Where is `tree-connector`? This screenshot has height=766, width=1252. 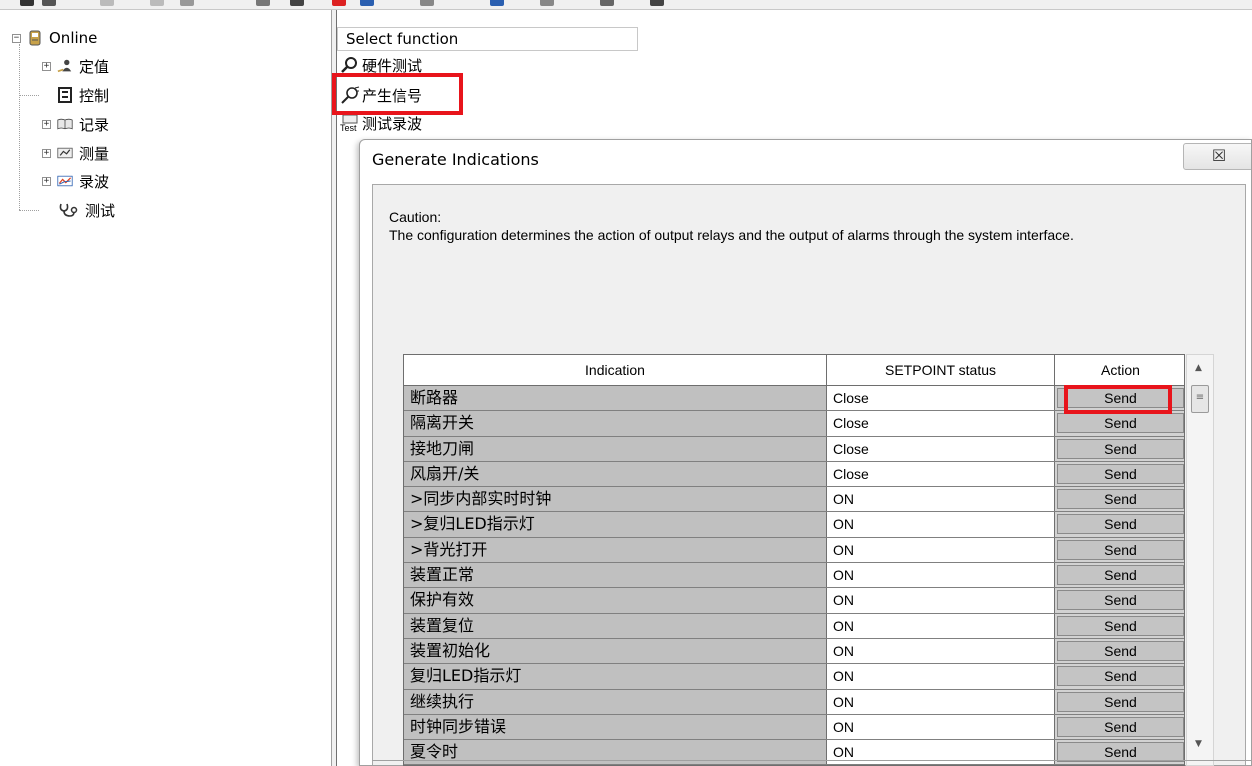
tree-connector is located at coordinates (19, 127).